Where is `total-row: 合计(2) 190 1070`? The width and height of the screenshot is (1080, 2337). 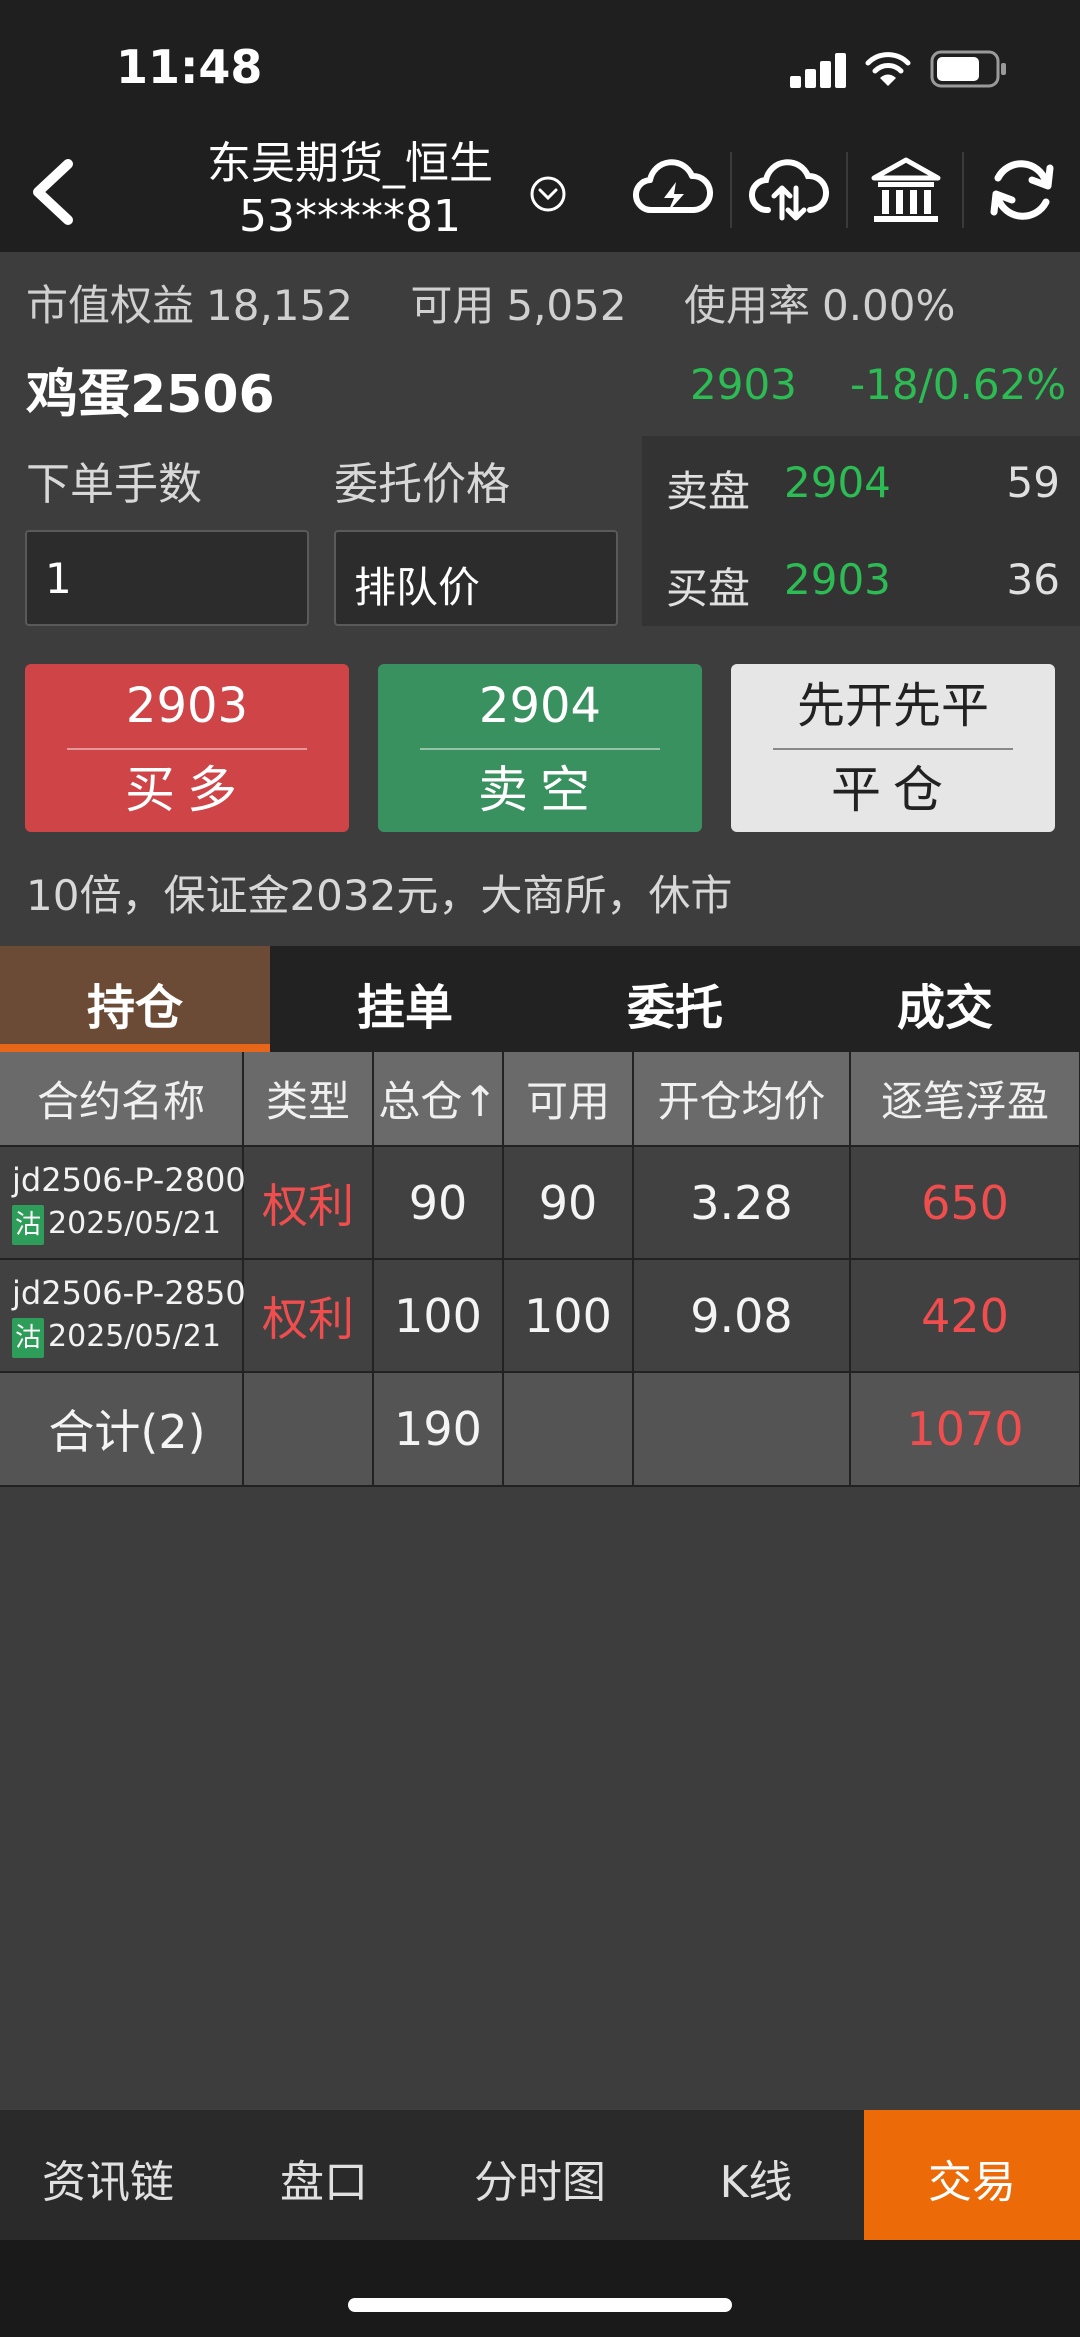
total-row: 合计(2) 190 1070 is located at coordinates (540, 1429).